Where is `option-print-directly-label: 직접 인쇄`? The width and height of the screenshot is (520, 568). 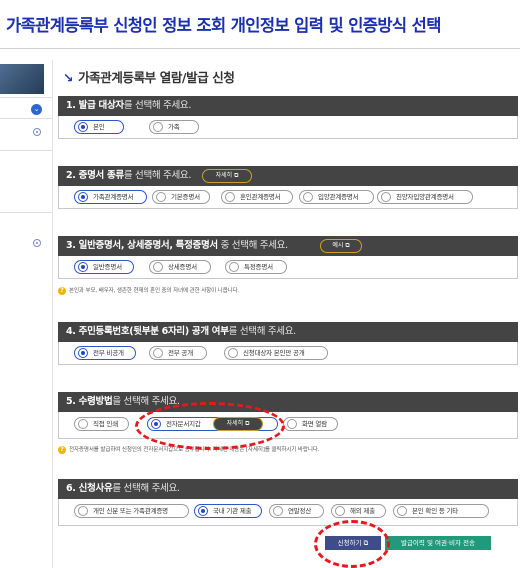 option-print-directly-label: 직접 인쇄 is located at coordinates (105, 424).